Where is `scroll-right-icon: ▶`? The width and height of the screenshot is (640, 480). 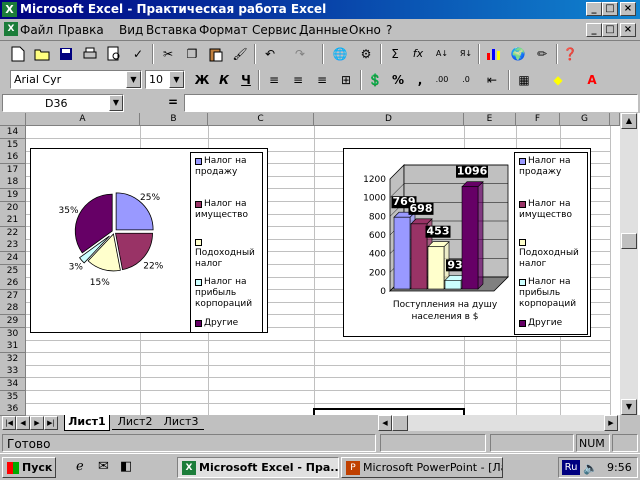 scroll-right-icon: ▶ is located at coordinates (611, 423).